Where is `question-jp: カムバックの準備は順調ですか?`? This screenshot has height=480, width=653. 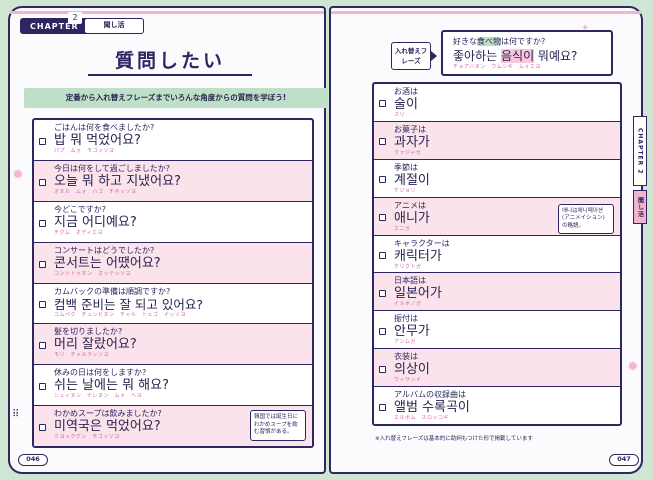
question-jp: カムバックの準備は順調ですか? is located at coordinates (112, 291).